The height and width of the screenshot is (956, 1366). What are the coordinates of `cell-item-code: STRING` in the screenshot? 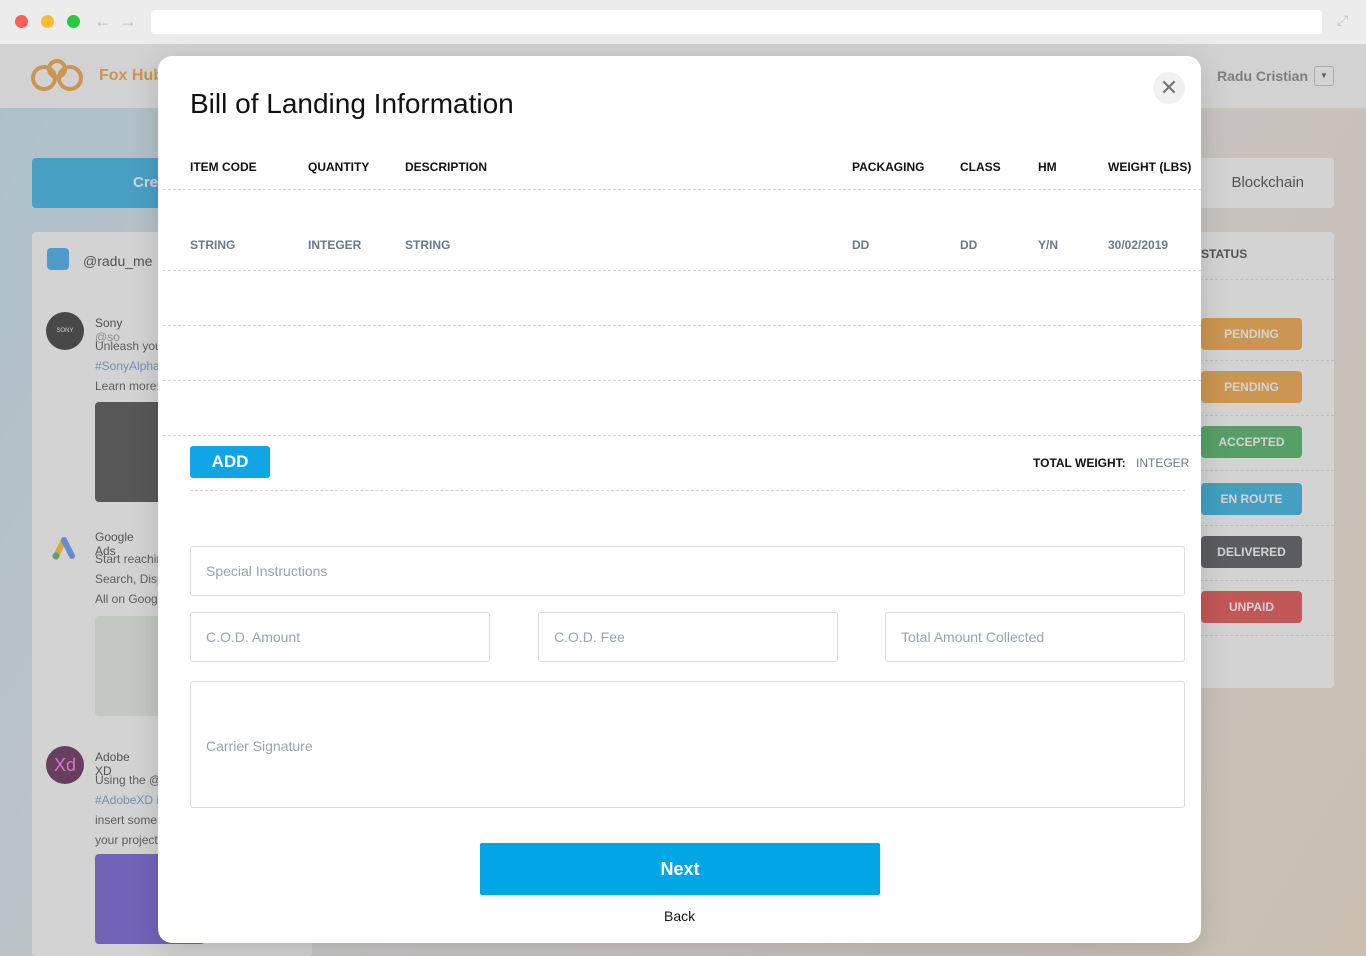 It's located at (212, 245).